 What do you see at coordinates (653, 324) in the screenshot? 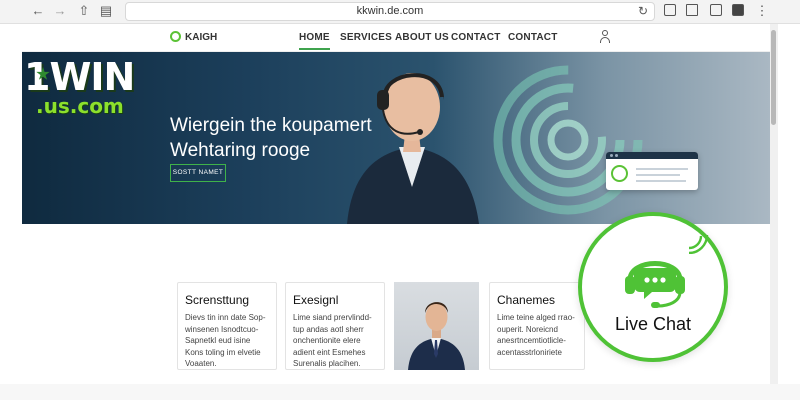
I see `live-chat-label: Live Chat` at bounding box center [653, 324].